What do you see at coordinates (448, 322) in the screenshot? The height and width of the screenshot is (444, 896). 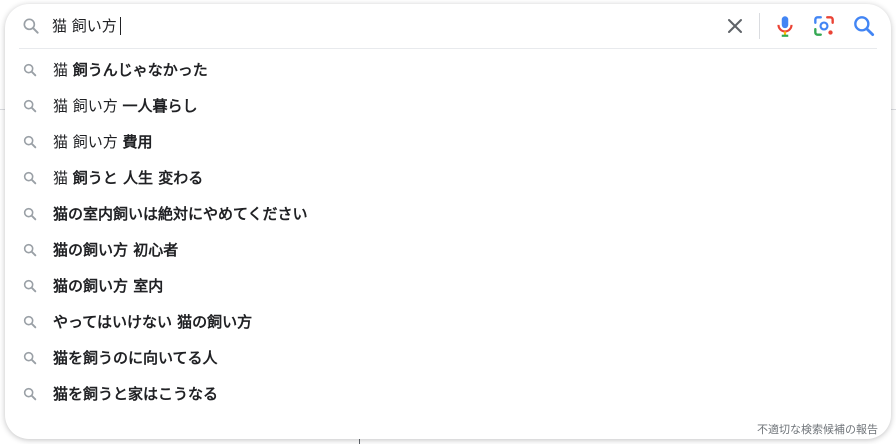 I see `suggestion-item: やってはいけない 猫の飼い方` at bounding box center [448, 322].